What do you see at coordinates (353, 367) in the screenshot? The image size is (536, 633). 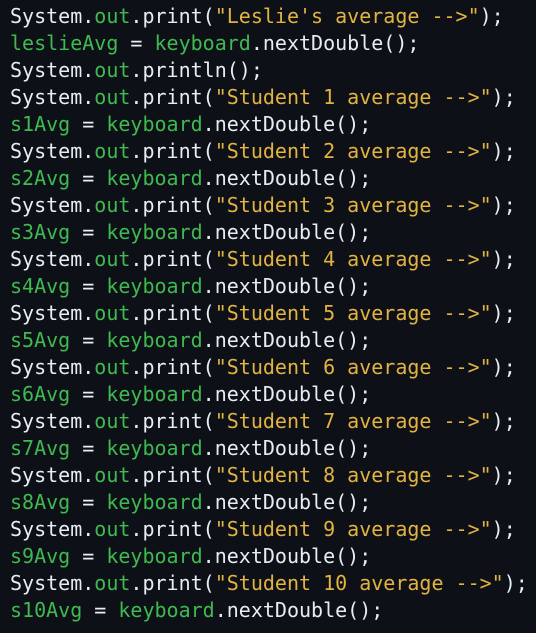 I see `string-literal: "Student 6 average -->"` at bounding box center [353, 367].